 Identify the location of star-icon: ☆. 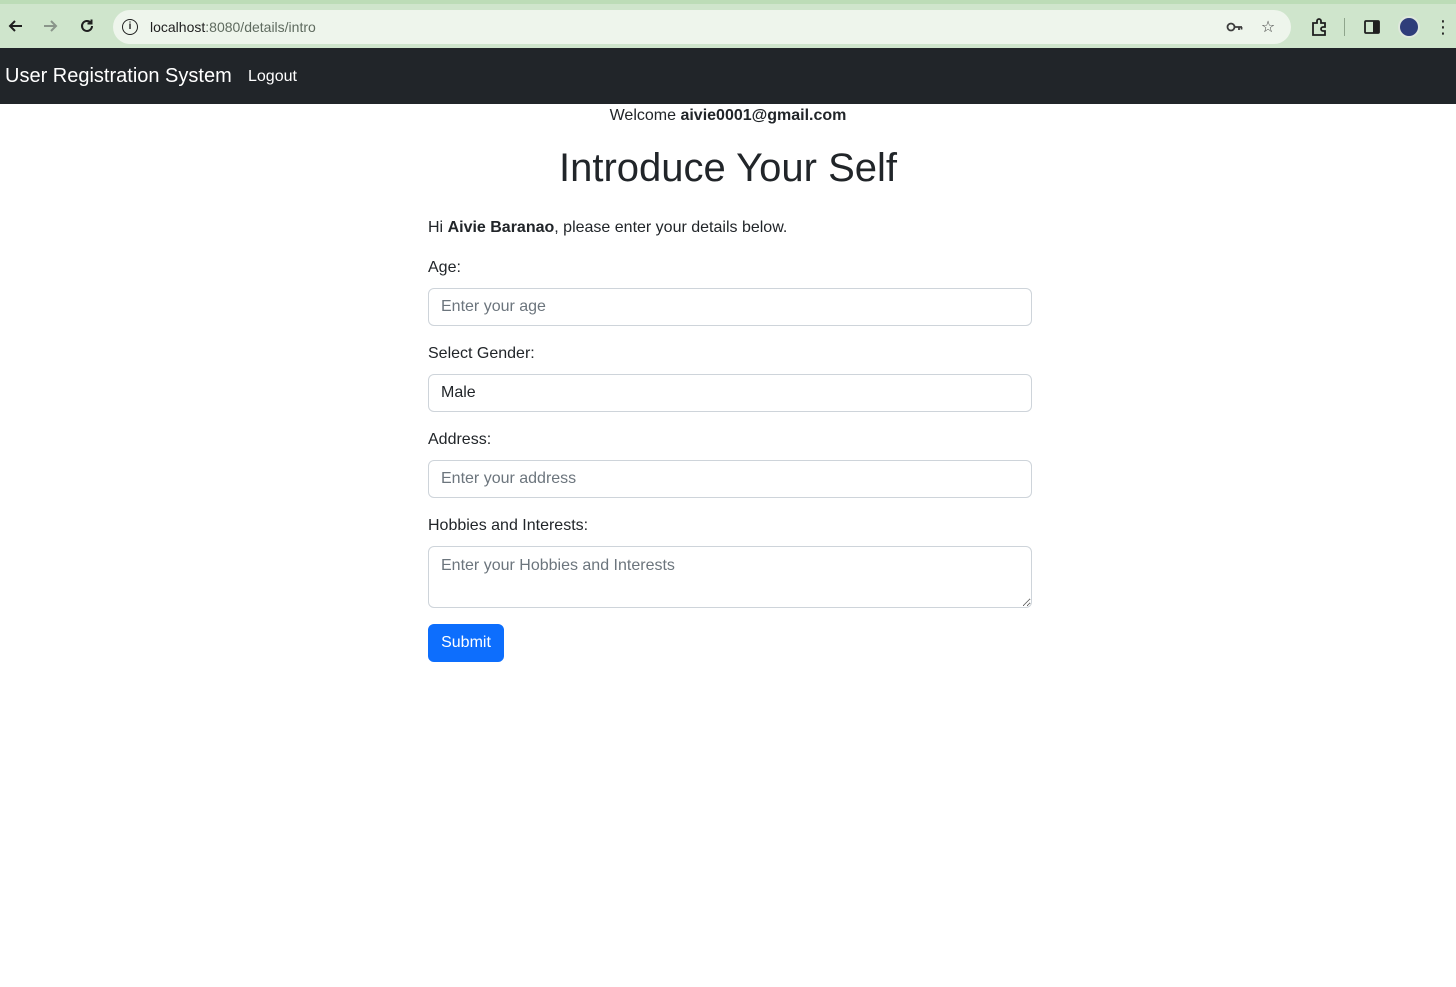
(1268, 27).